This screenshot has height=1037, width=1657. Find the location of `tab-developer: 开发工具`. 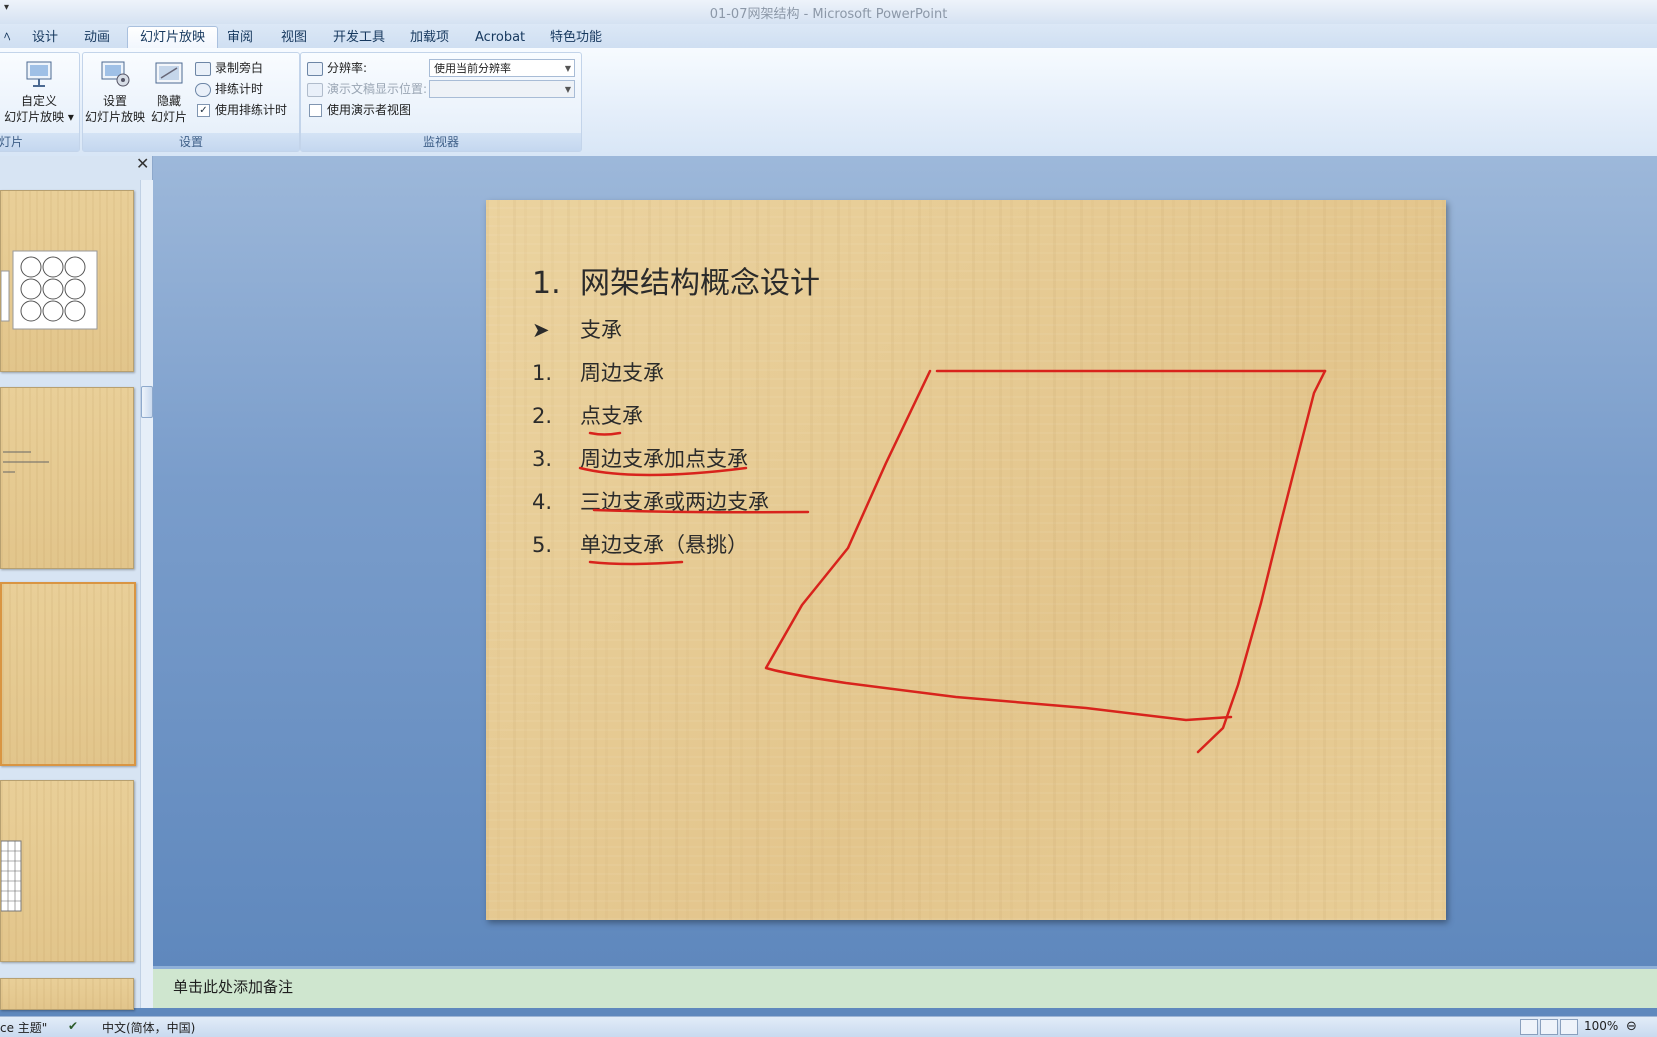

tab-developer: 开发工具 is located at coordinates (359, 37).